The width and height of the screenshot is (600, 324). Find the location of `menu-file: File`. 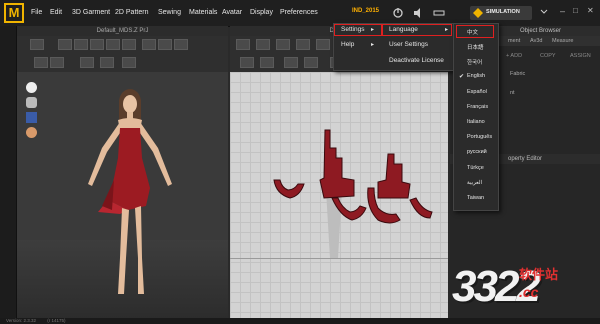

menu-file: File is located at coordinates (36, 13).